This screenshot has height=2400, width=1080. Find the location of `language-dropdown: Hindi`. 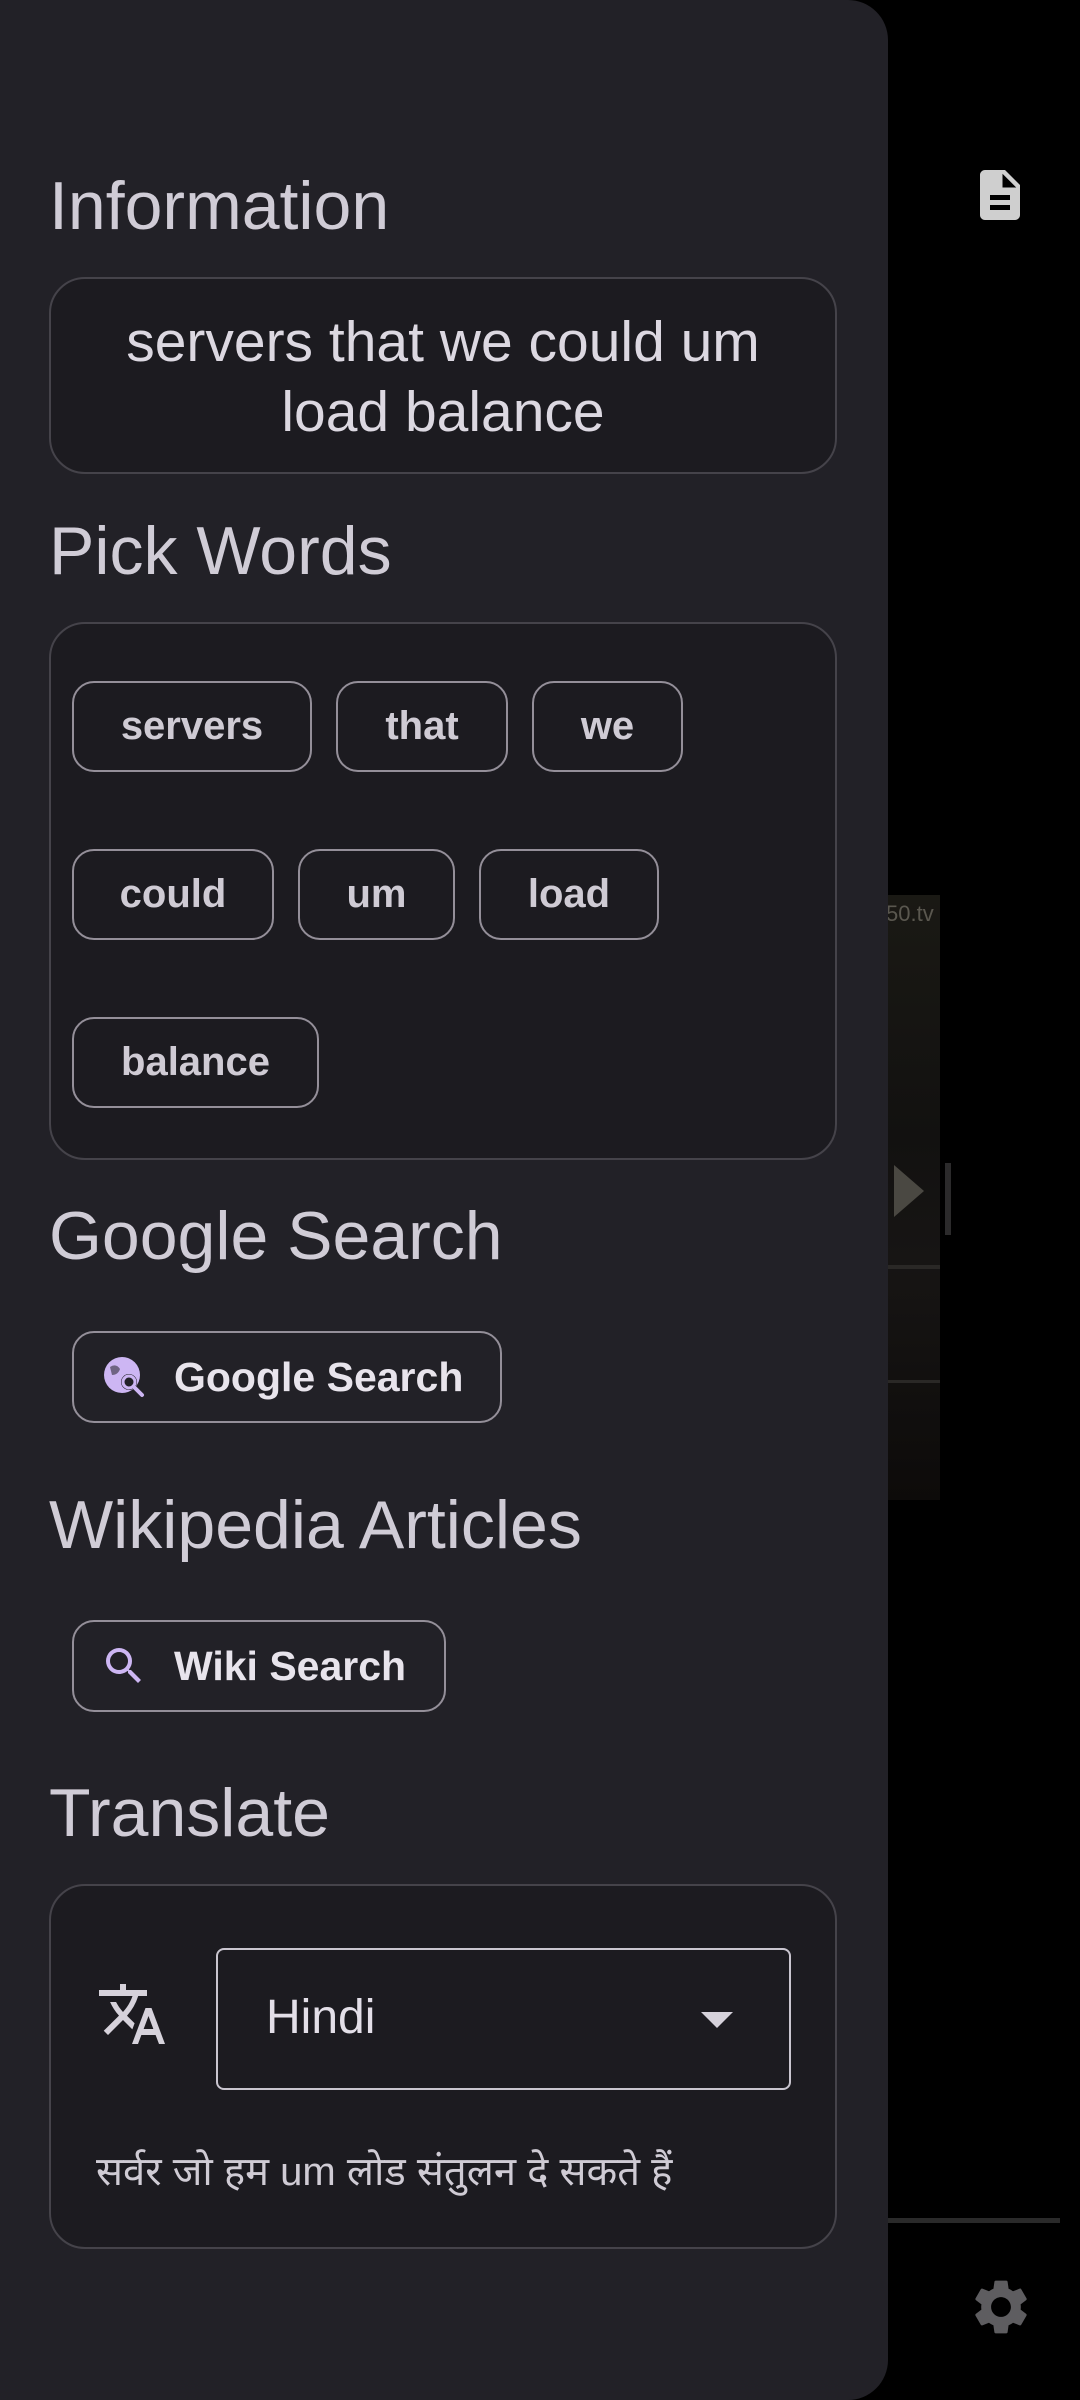

language-dropdown: Hindi is located at coordinates (503, 2019).